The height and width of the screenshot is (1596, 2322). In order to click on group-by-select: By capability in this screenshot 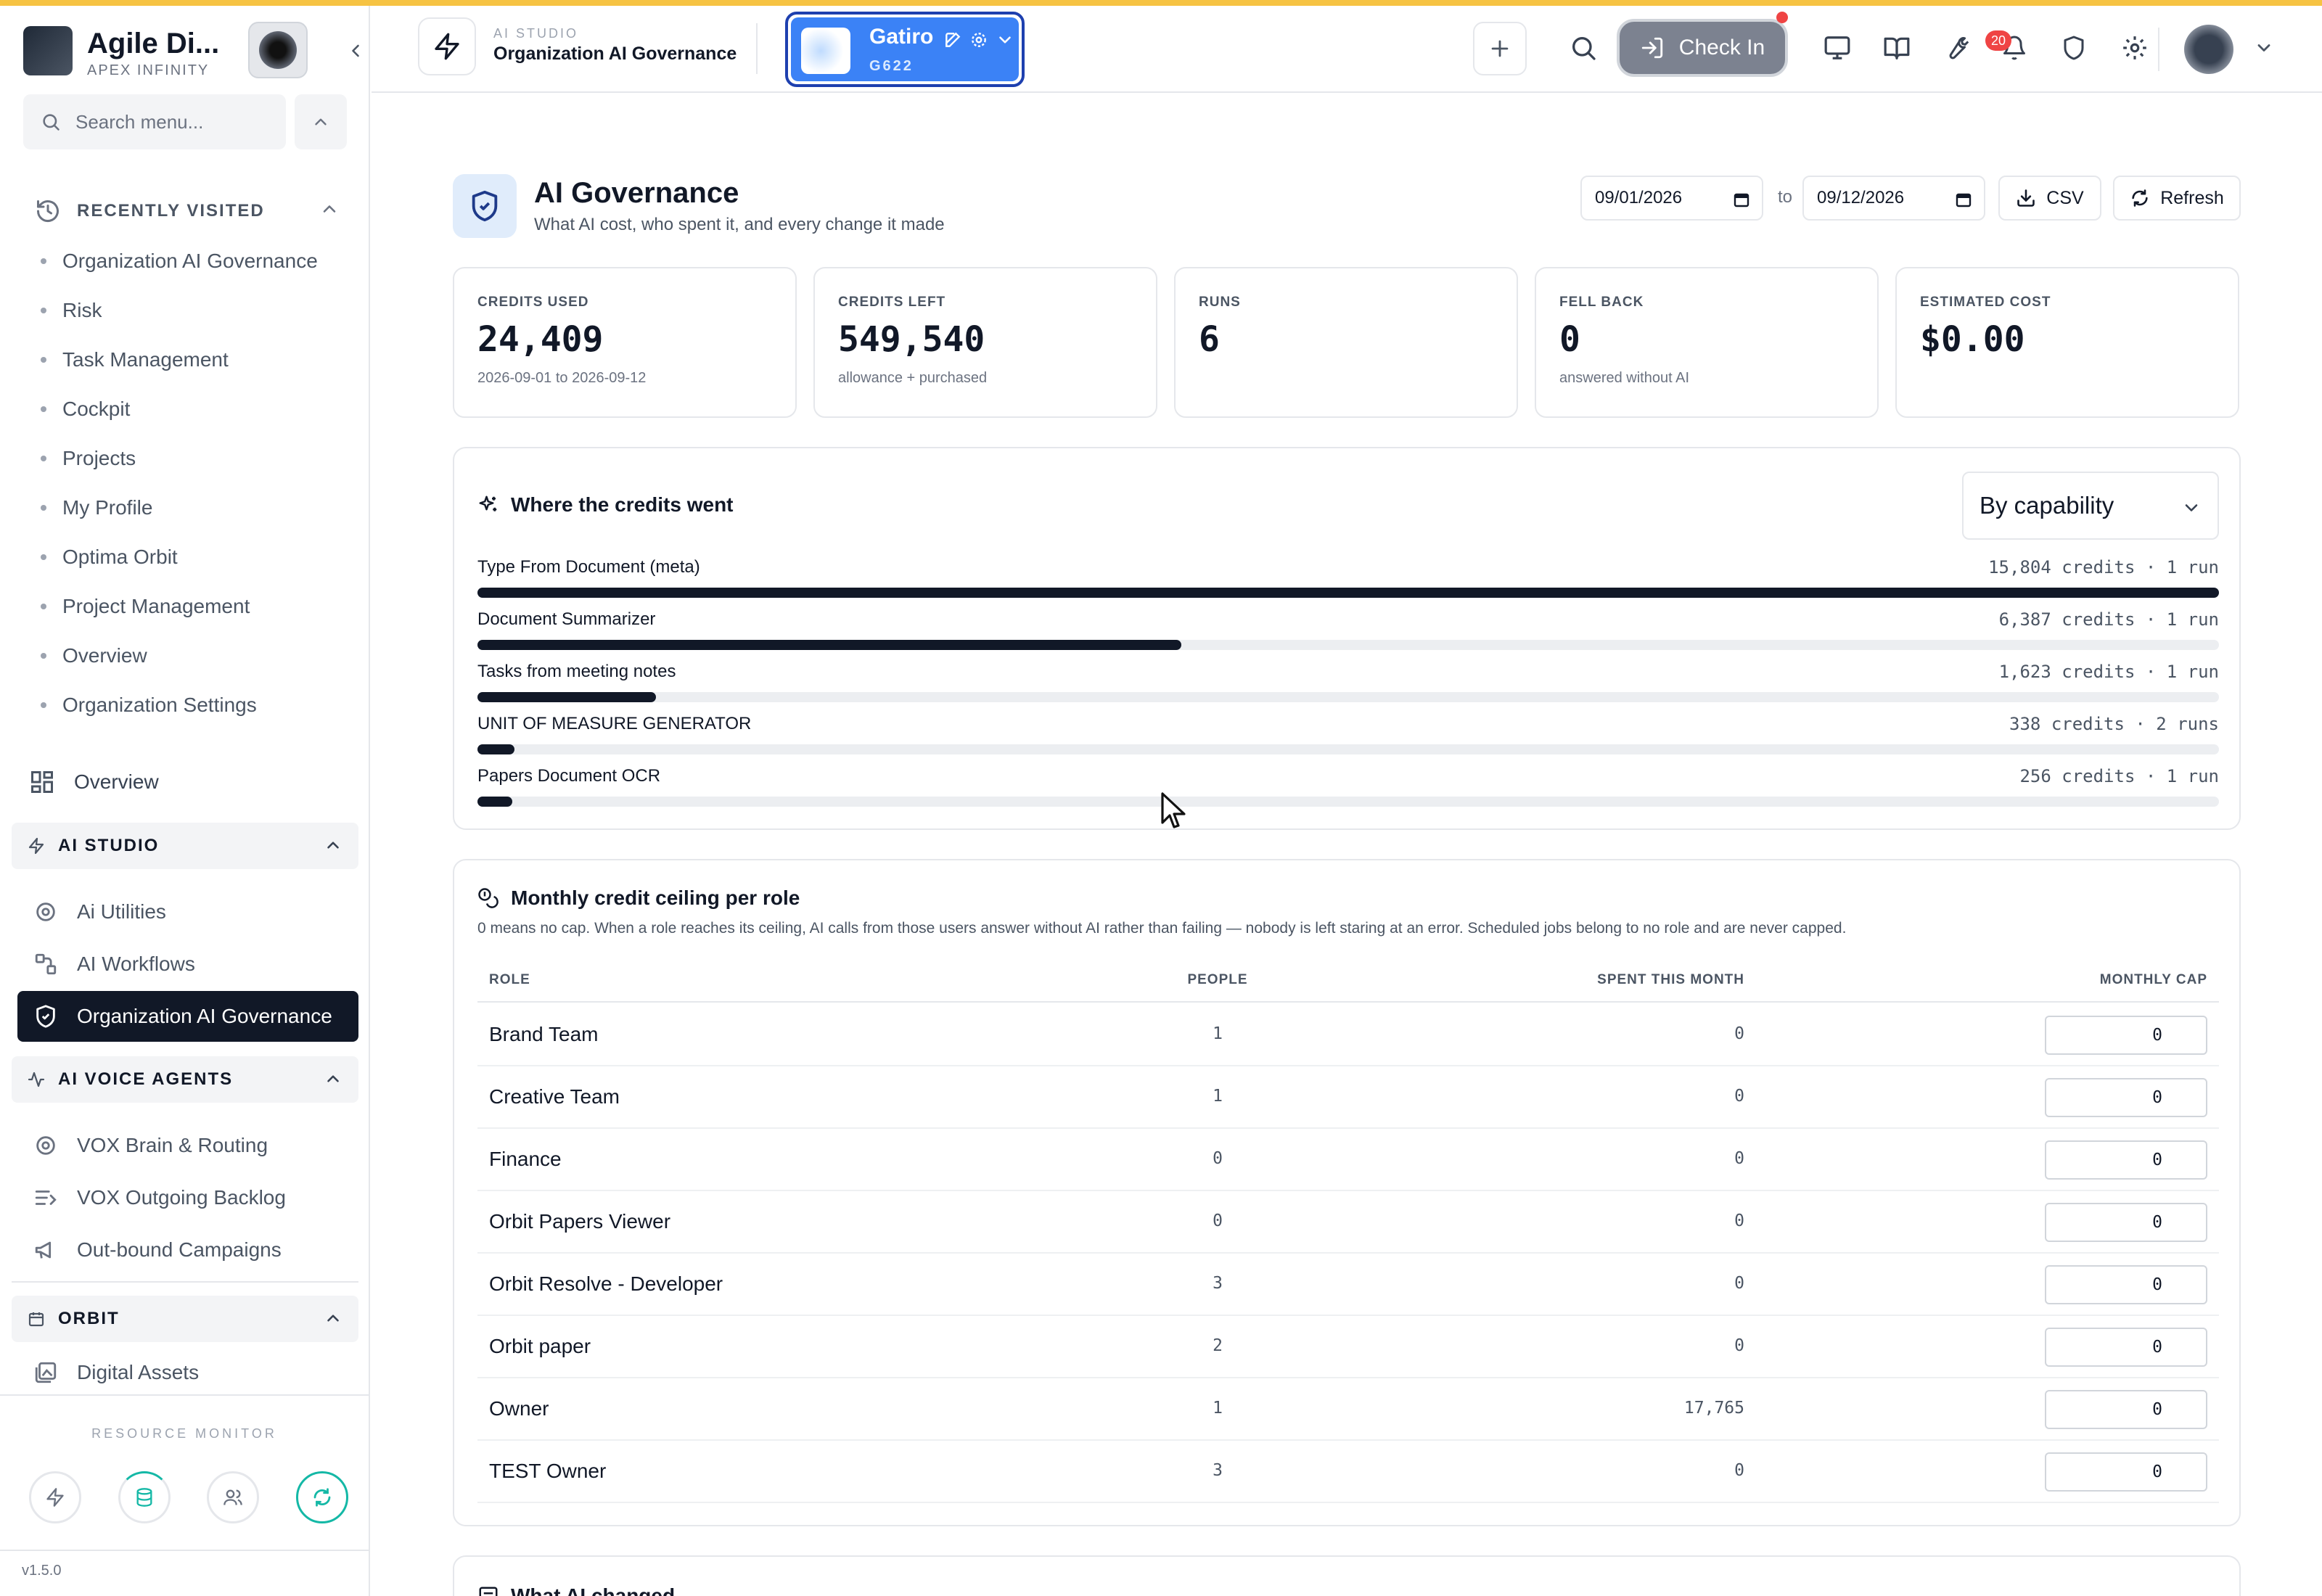, I will do `click(2090, 506)`.